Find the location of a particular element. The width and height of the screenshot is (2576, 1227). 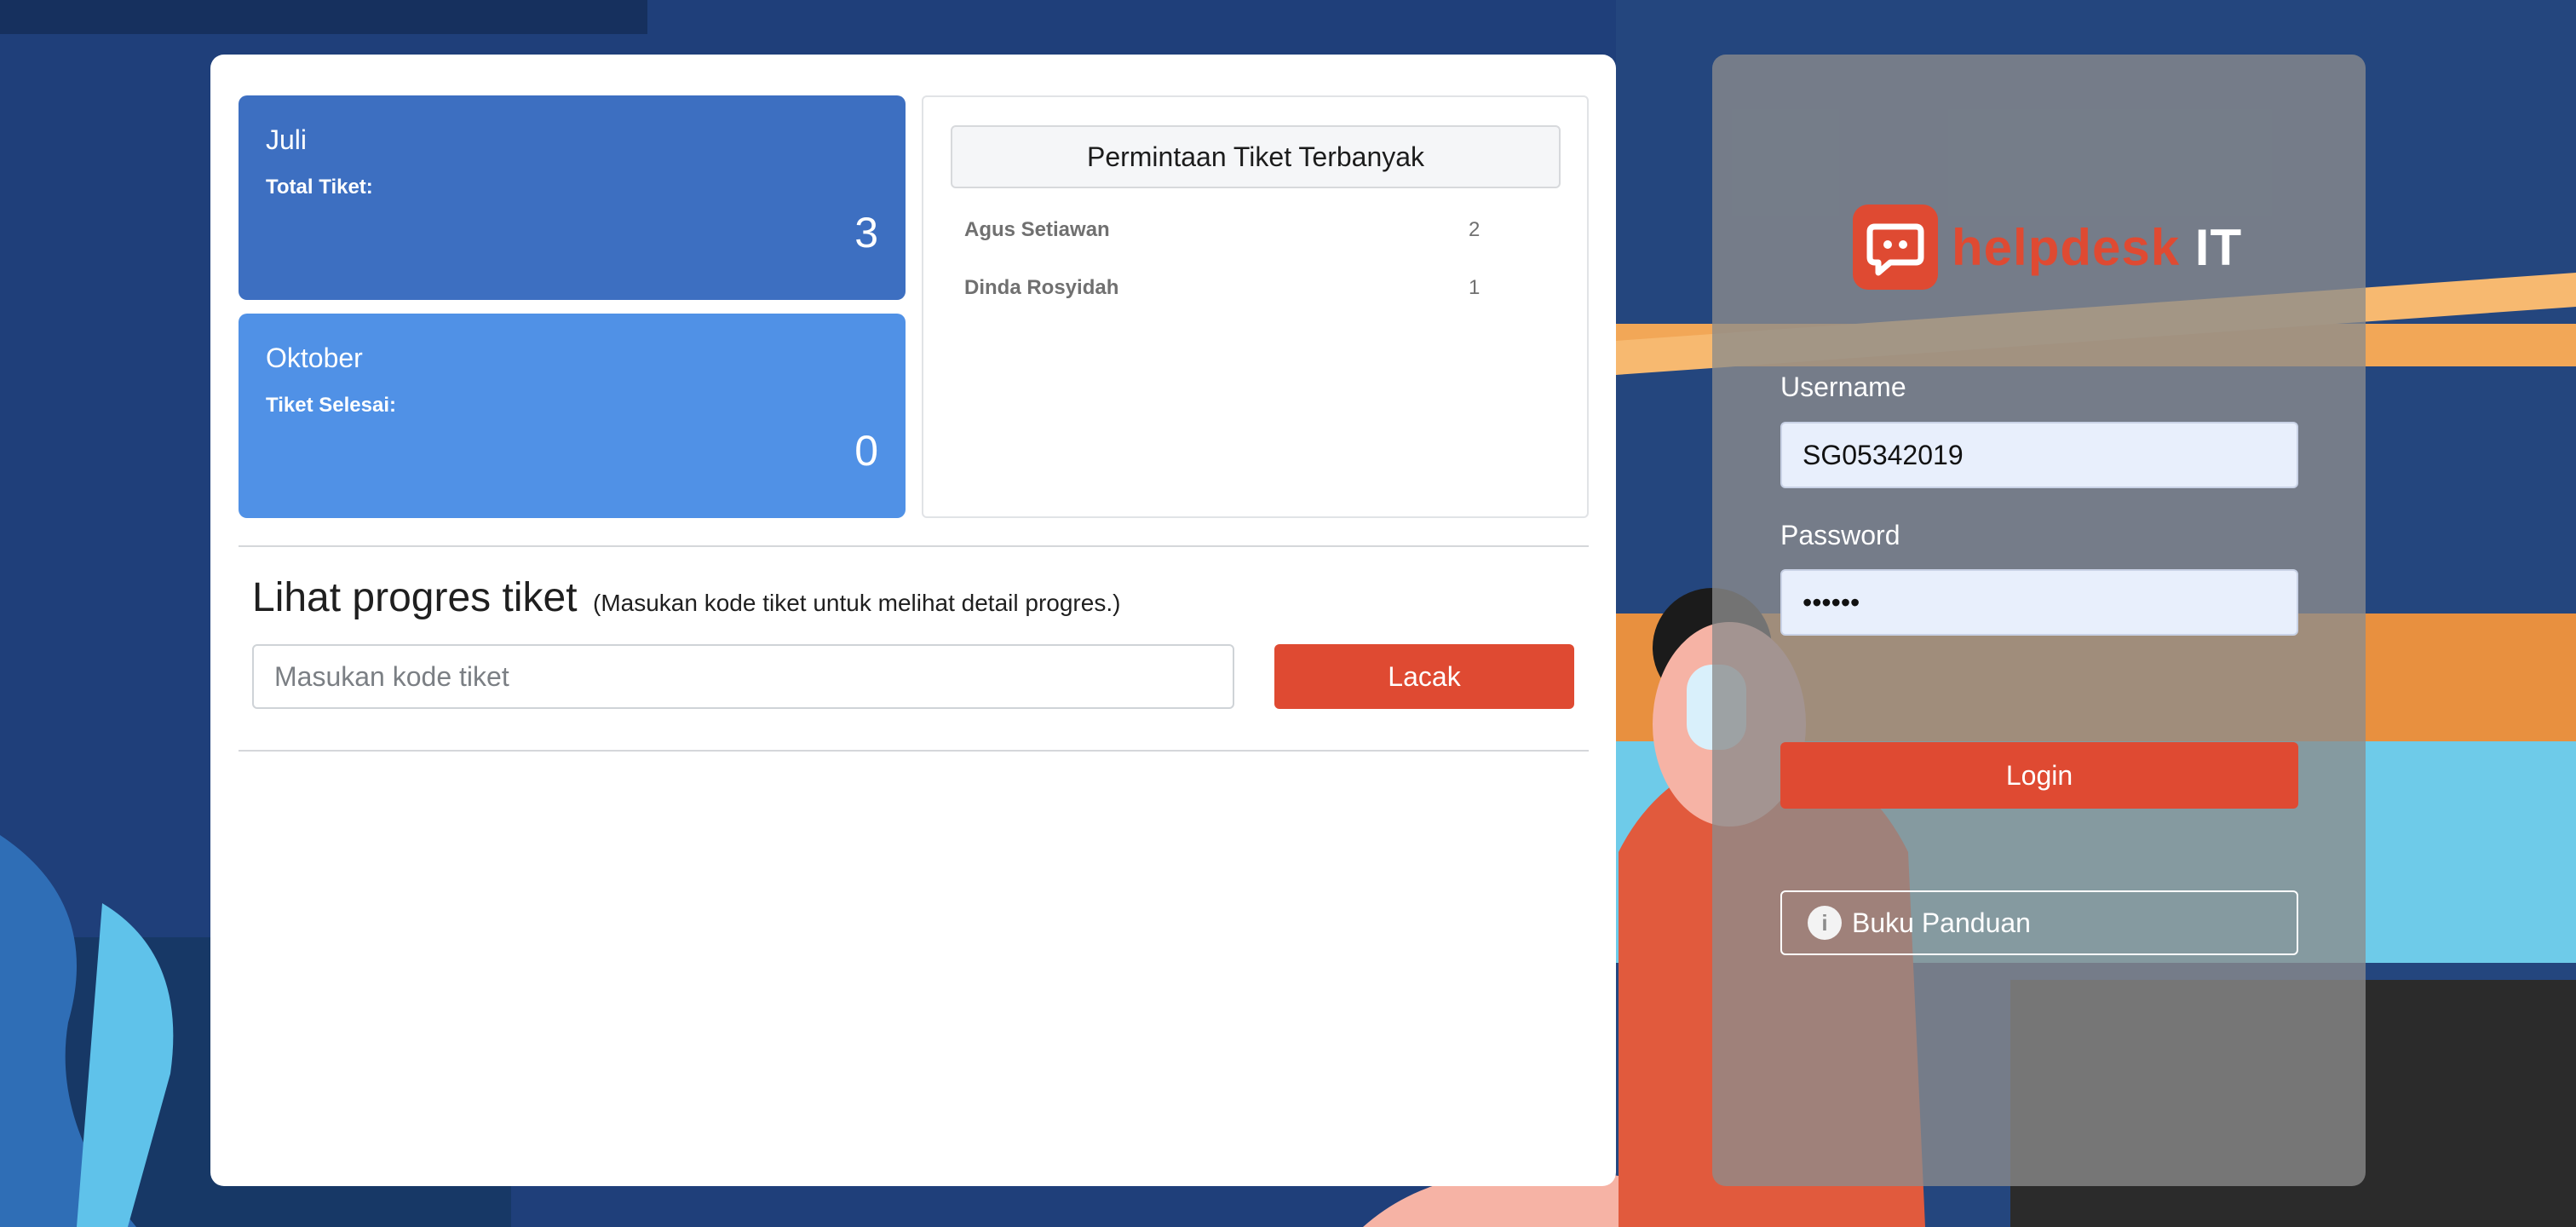

username-field is located at coordinates (2039, 455).